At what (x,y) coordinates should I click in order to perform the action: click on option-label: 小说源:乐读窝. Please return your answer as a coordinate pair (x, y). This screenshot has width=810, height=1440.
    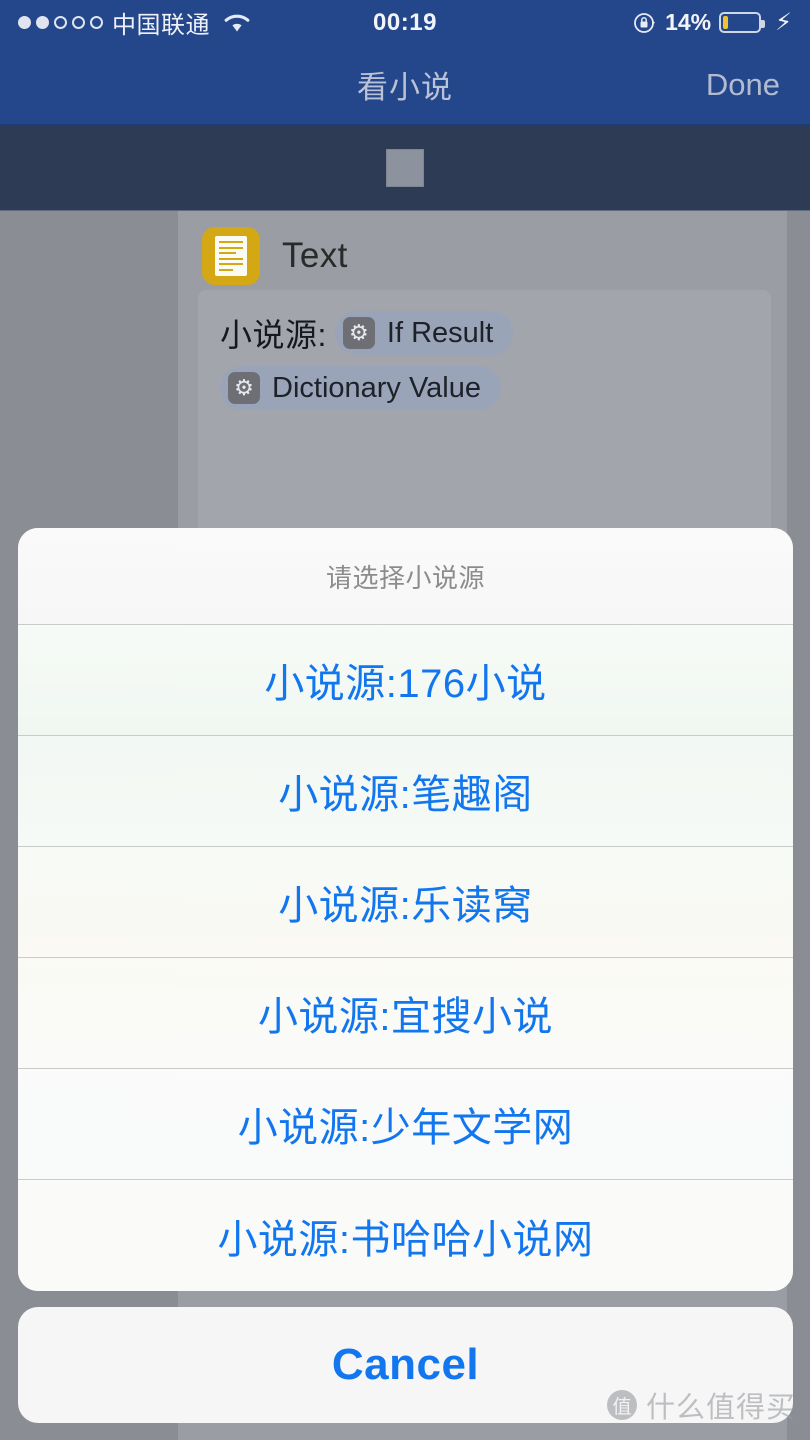
    Looking at the image, I should click on (405, 906).